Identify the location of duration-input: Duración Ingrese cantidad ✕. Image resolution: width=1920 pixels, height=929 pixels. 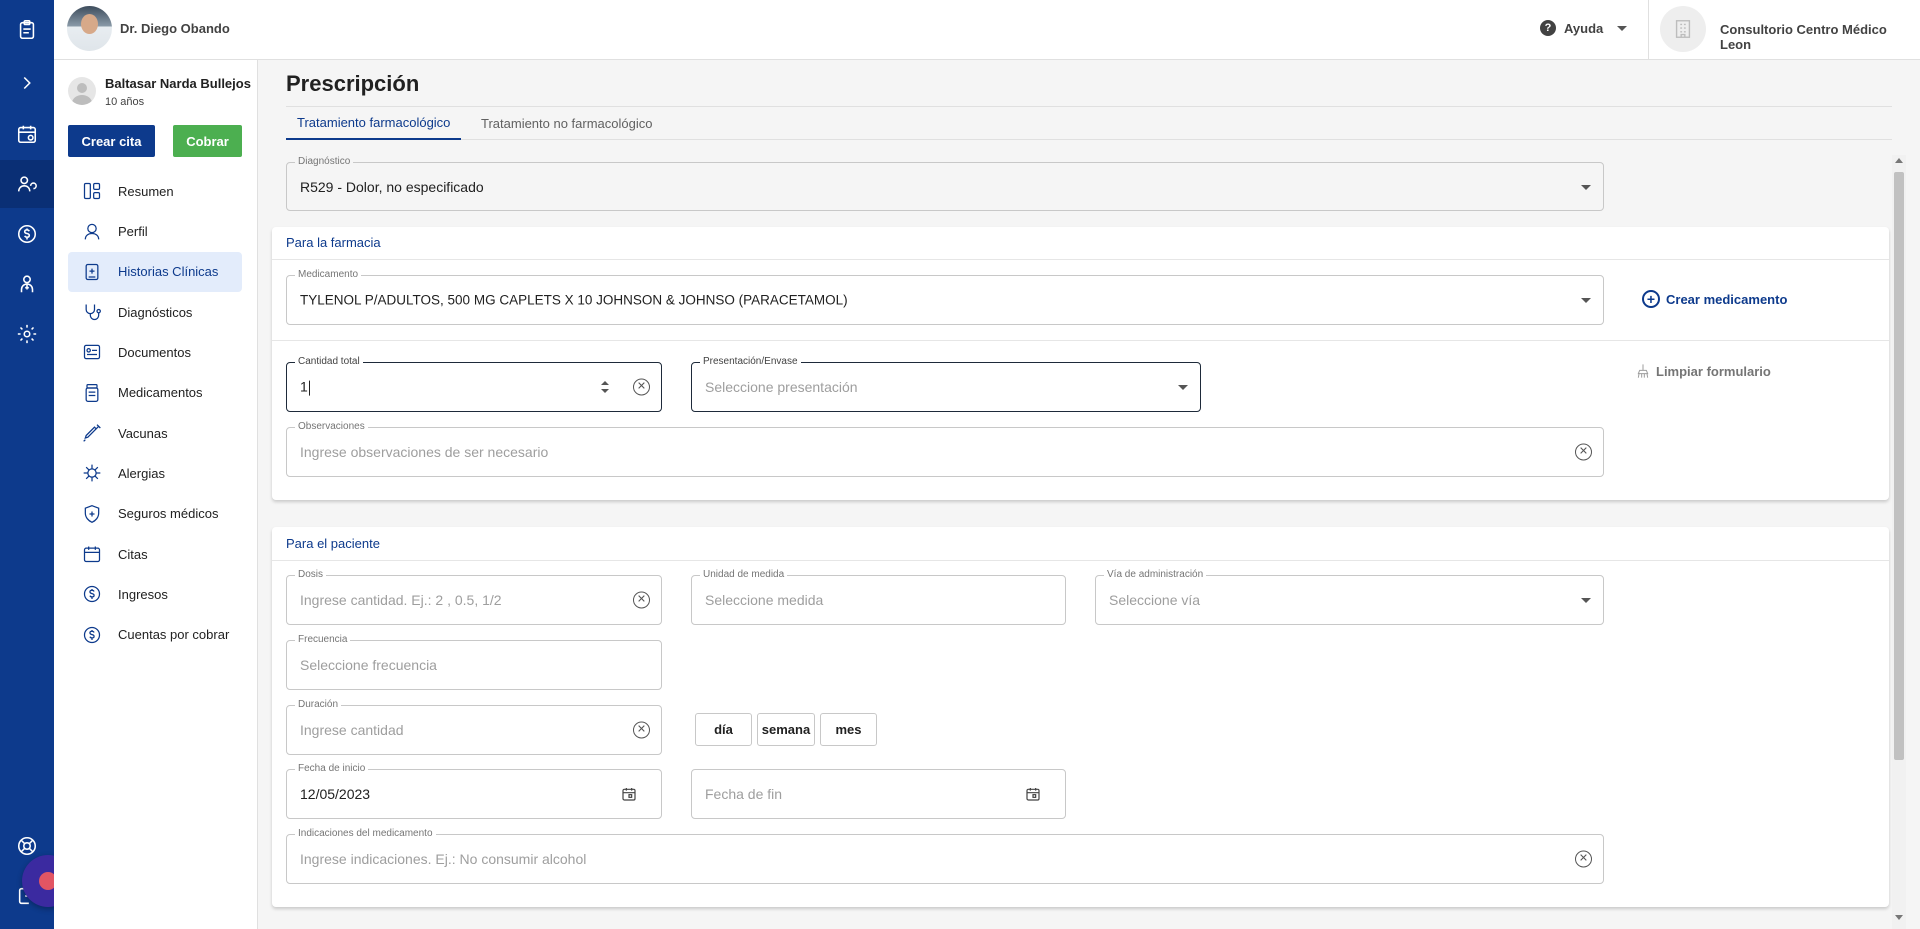
(474, 727).